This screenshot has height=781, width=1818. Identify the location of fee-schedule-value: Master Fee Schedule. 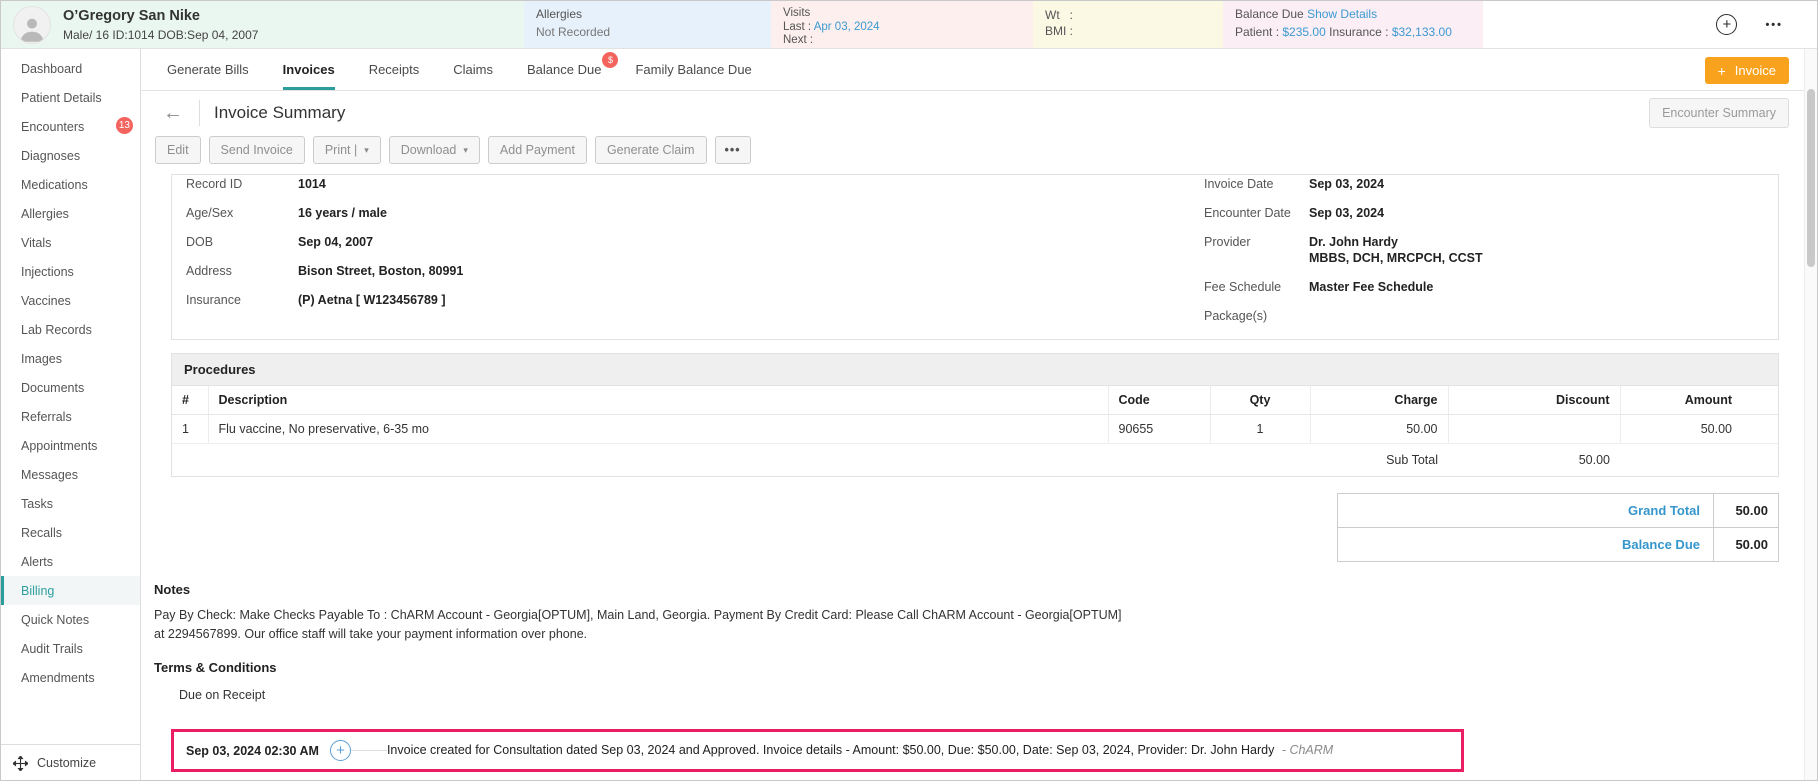
(1371, 286).